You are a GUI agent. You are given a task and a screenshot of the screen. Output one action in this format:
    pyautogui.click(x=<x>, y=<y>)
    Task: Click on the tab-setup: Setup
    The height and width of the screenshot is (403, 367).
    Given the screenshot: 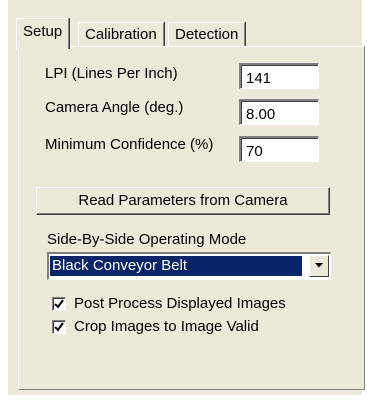 What is the action you would take?
    pyautogui.click(x=43, y=33)
    